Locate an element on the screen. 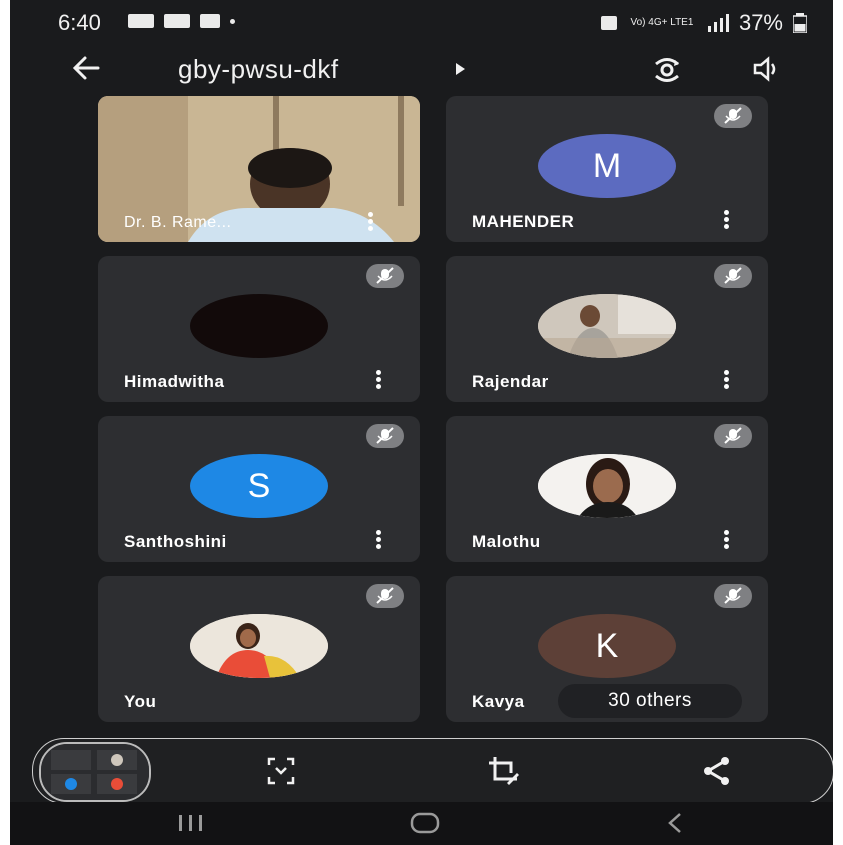  status-bar: 6:40 Vo) 4G+ LTE1 37% is located at coordinates (421, 23).